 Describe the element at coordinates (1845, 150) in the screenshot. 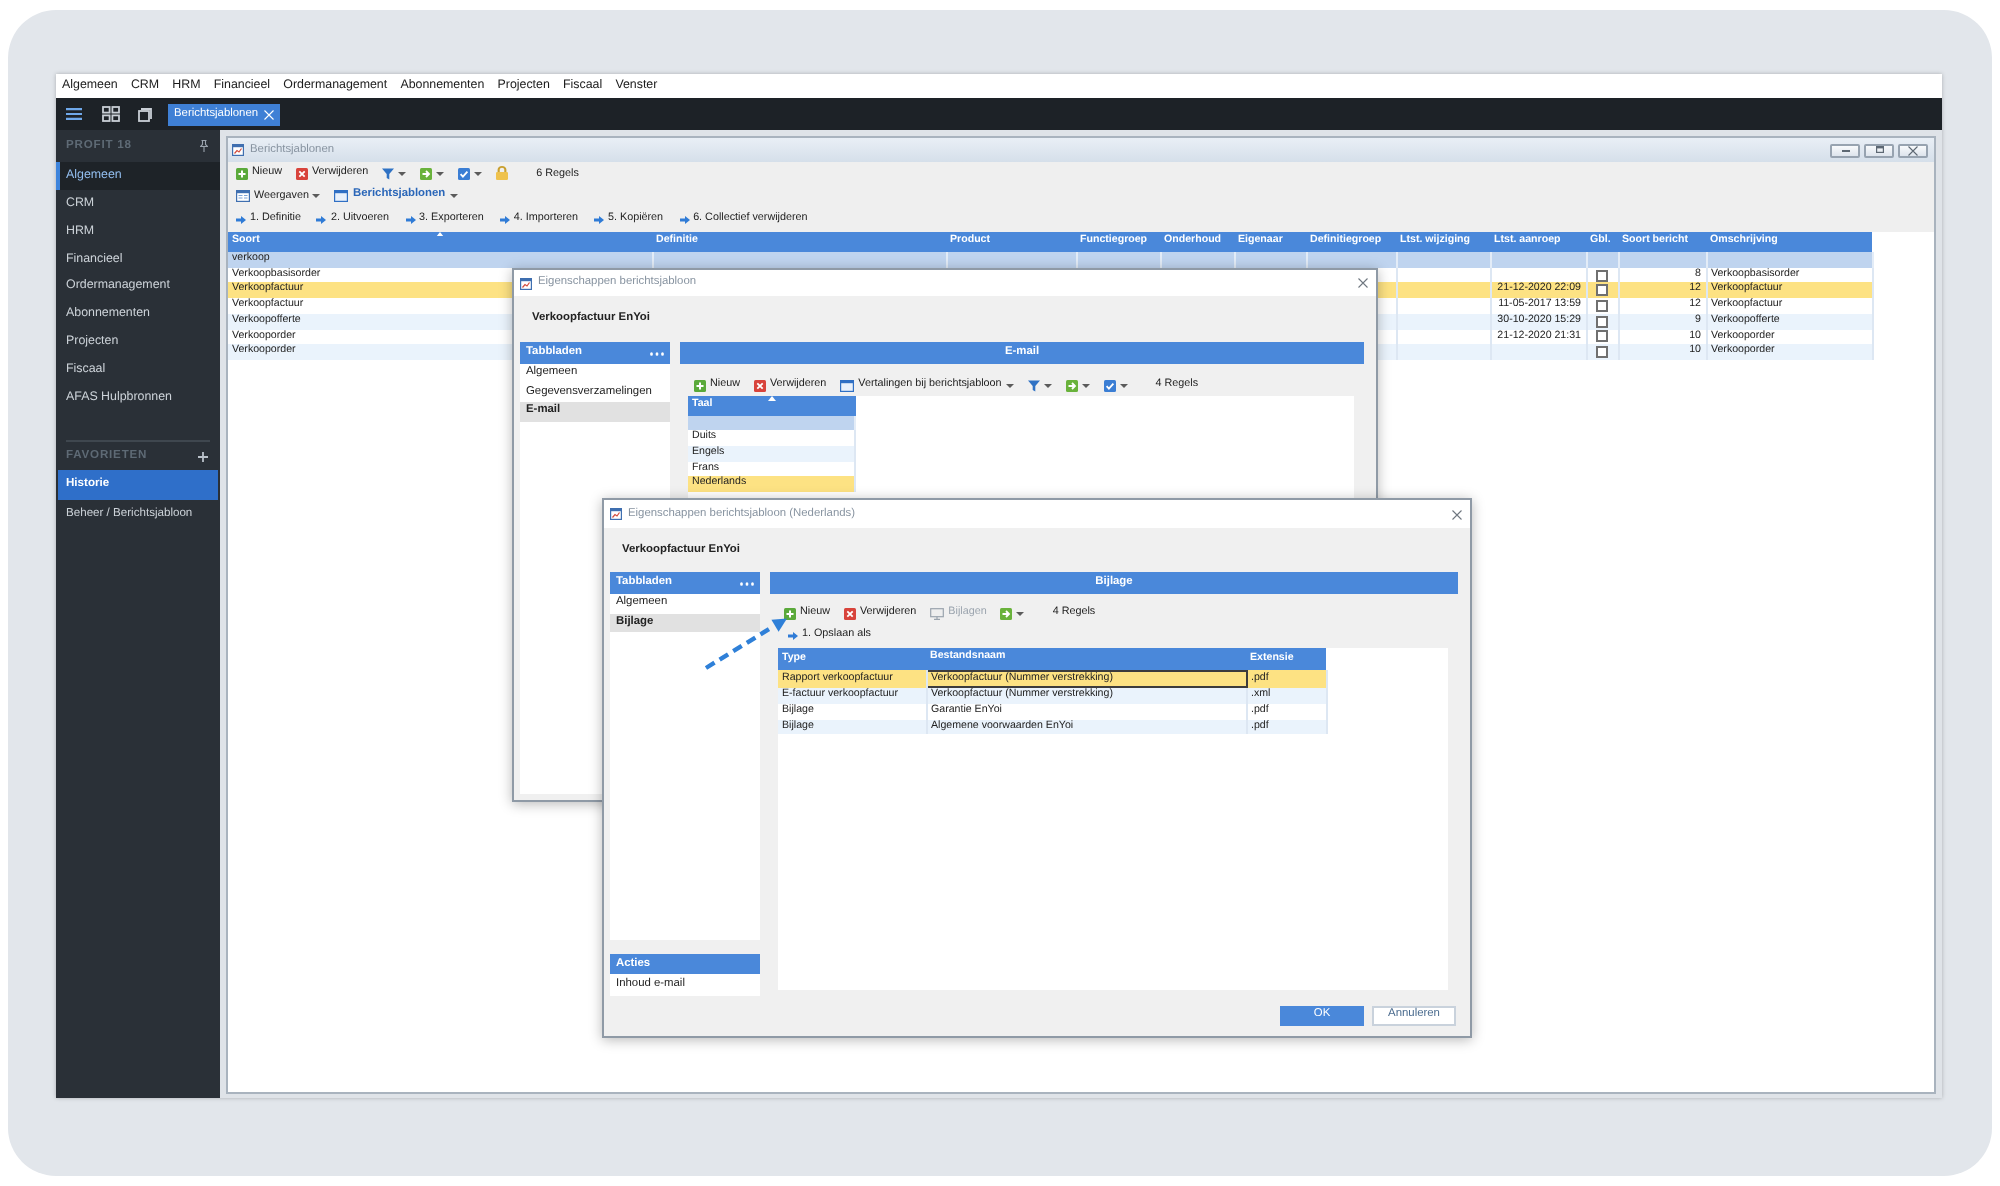

I see `minimize-button` at that location.